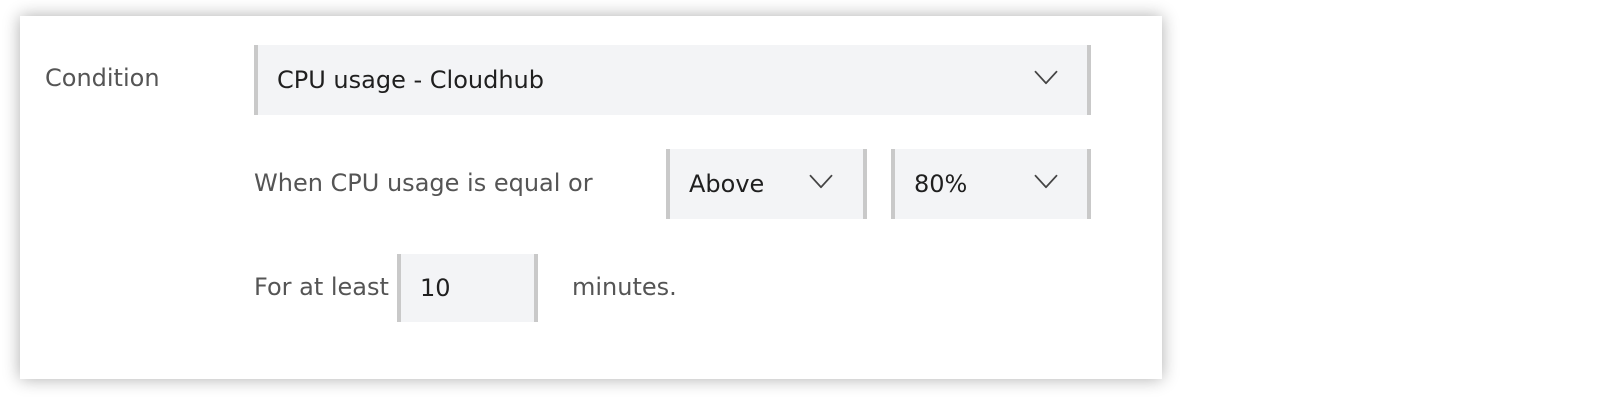 This screenshot has width=1618, height=402. I want to click on duration-suffix-text: minutes., so click(624, 287).